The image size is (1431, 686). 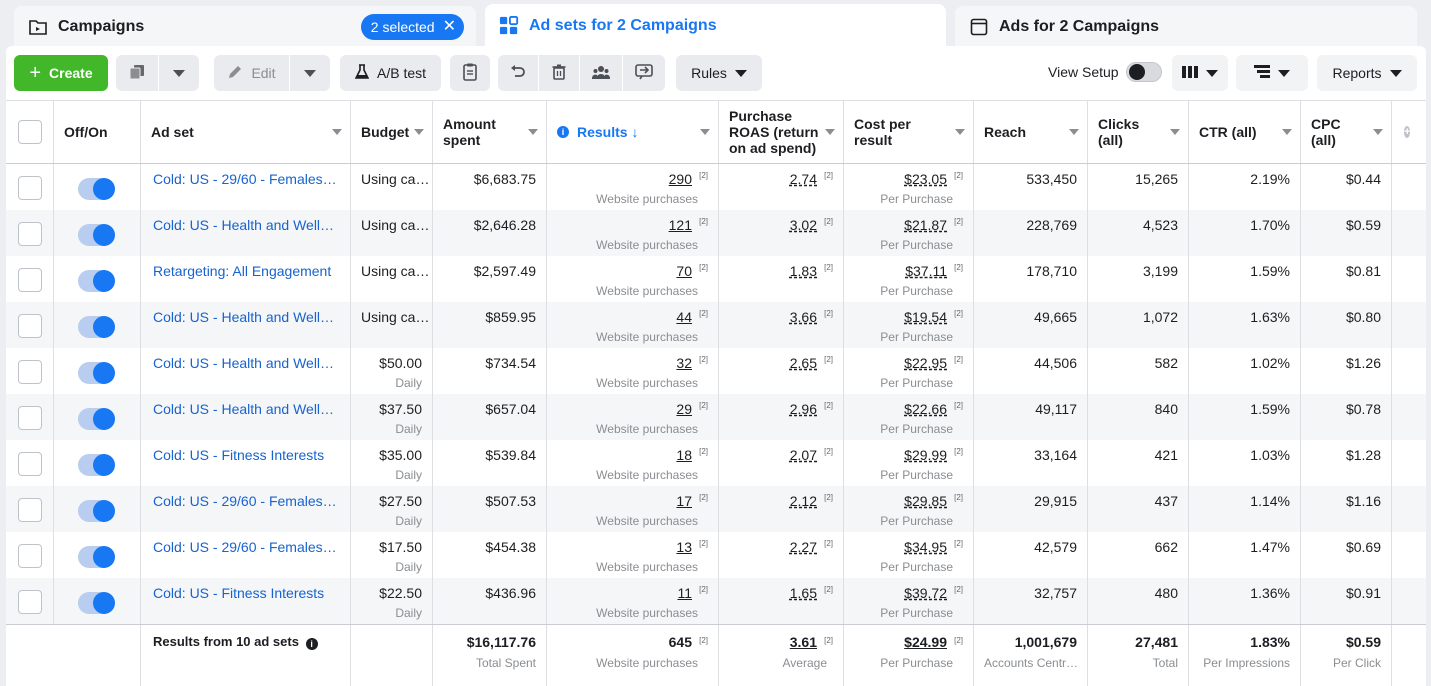 I want to click on roas-value: 3.02, so click(x=803, y=225).